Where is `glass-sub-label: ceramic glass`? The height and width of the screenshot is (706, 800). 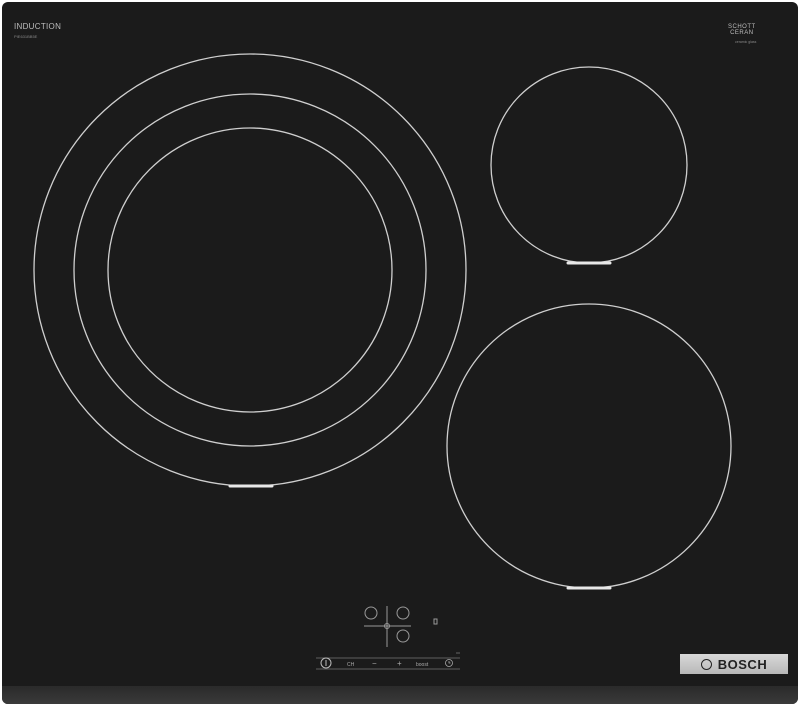 glass-sub-label: ceramic glass is located at coordinates (746, 42).